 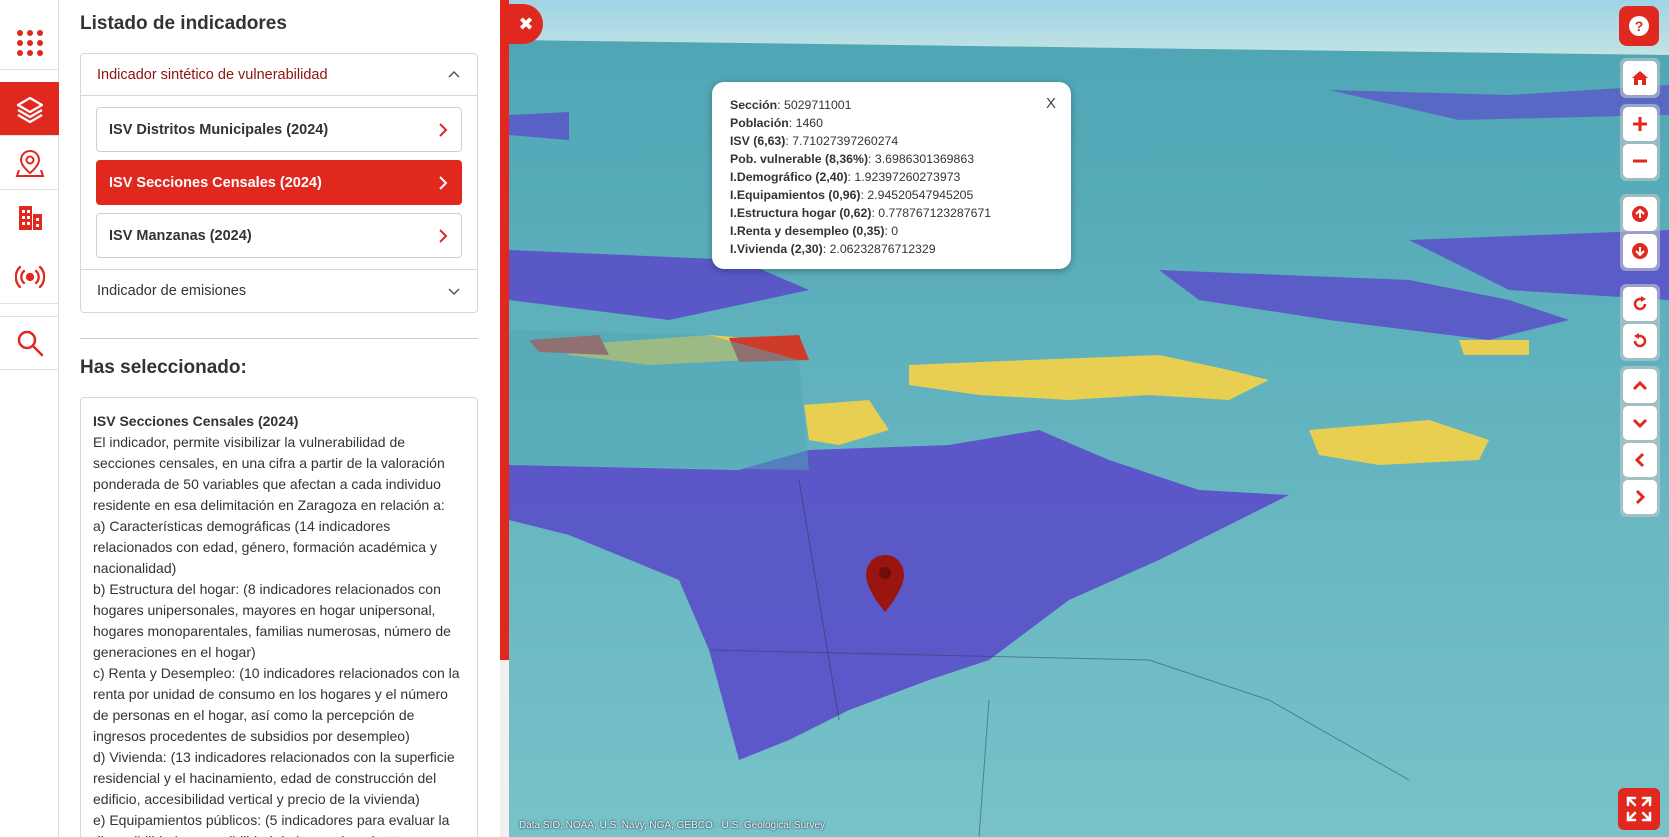 What do you see at coordinates (1640, 322) in the screenshot?
I see `rotate-controls` at bounding box center [1640, 322].